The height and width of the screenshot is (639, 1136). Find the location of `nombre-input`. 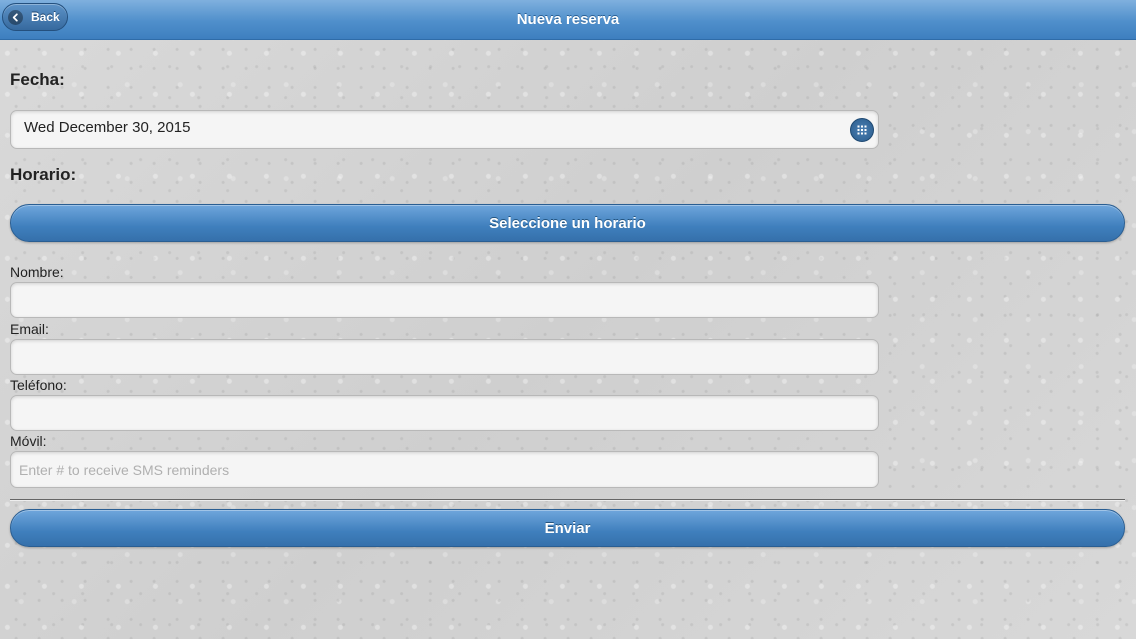

nombre-input is located at coordinates (444, 300).